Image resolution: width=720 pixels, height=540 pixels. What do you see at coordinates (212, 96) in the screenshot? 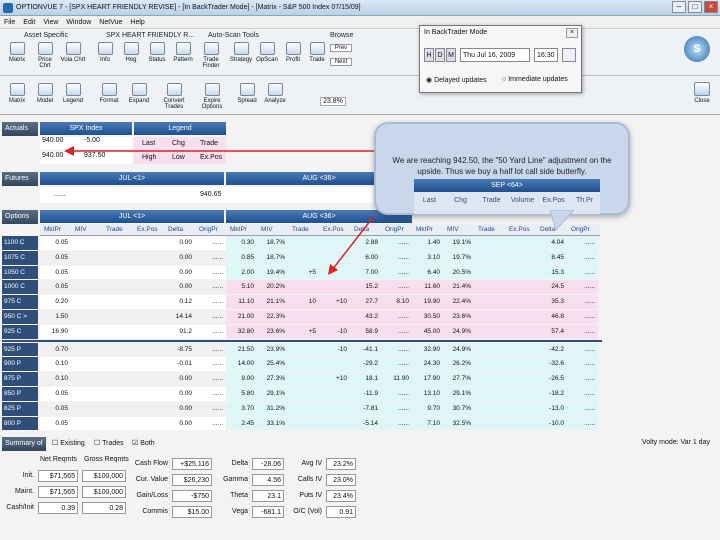
I see `expire-options-button: Expire Options` at bounding box center [212, 96].